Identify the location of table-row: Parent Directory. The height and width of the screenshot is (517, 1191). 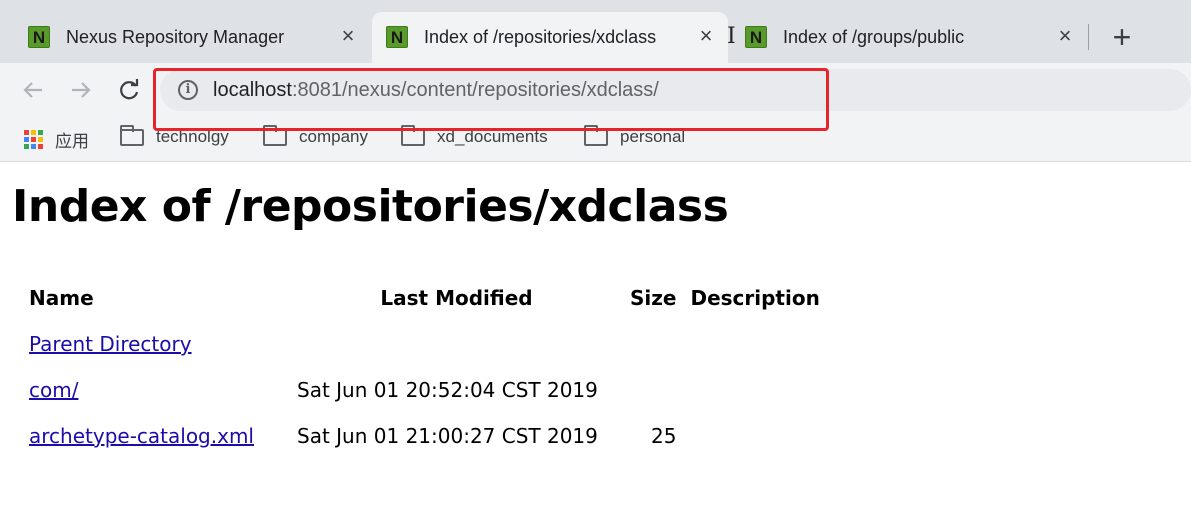
(432, 344).